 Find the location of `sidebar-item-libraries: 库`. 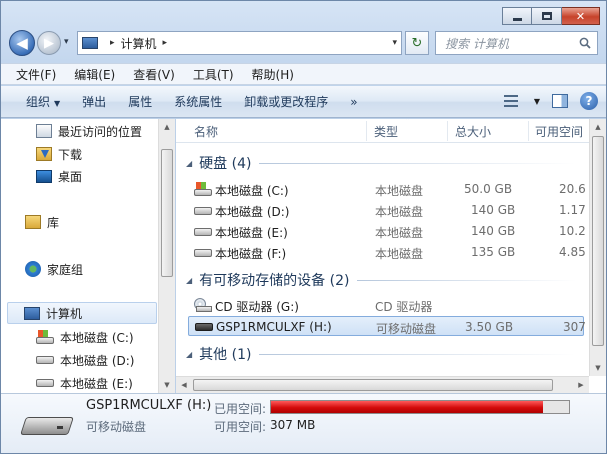

sidebar-item-libraries: 库 is located at coordinates (42, 222).